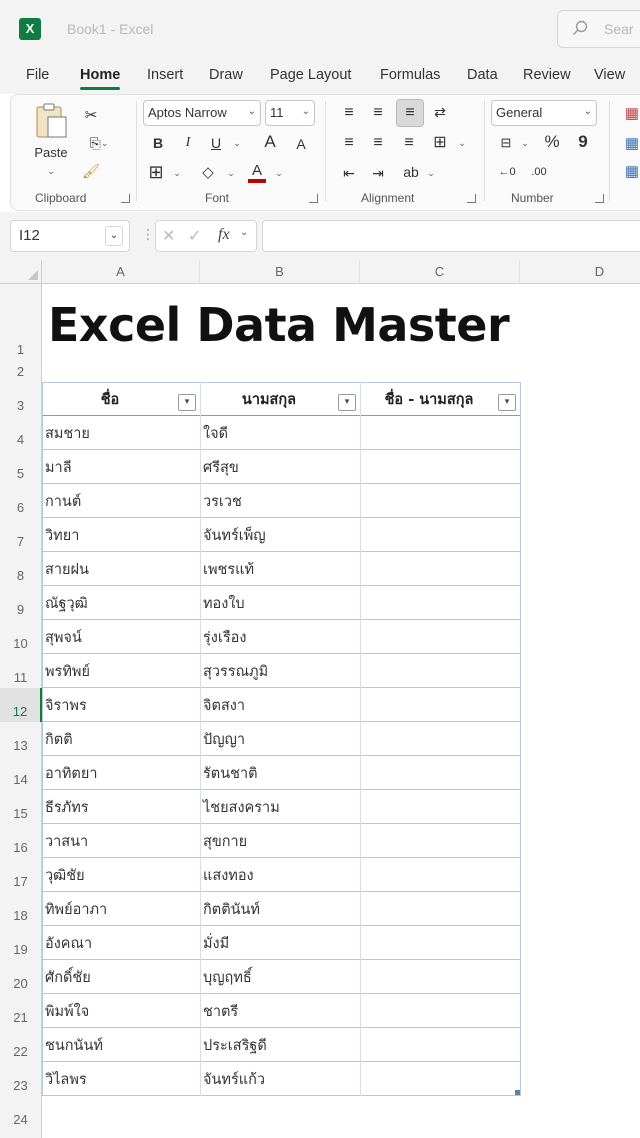 The height and width of the screenshot is (1138, 640). Describe the element at coordinates (440, 112) in the screenshot. I see `wrap-text-icon: ⇄` at that location.